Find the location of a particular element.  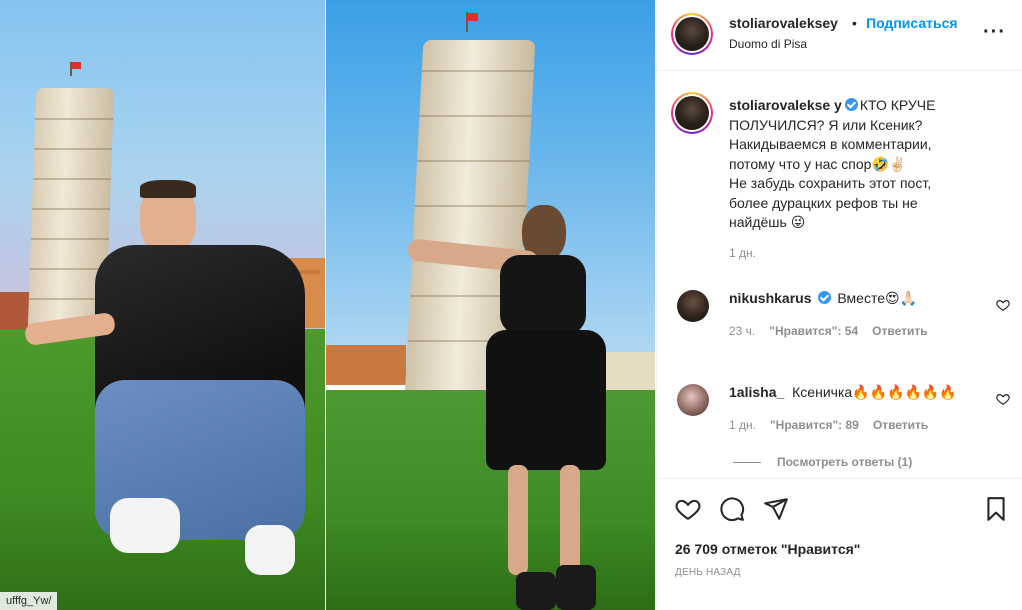

comment-text: Ксеничка🔥🔥🔥🔥🔥🔥 is located at coordinates (874, 392).